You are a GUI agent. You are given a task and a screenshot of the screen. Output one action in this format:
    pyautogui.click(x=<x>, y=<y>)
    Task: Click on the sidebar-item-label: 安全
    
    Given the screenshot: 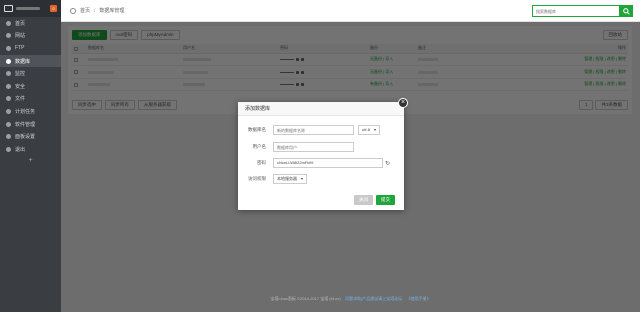 What is the action you would take?
    pyautogui.click(x=20, y=86)
    